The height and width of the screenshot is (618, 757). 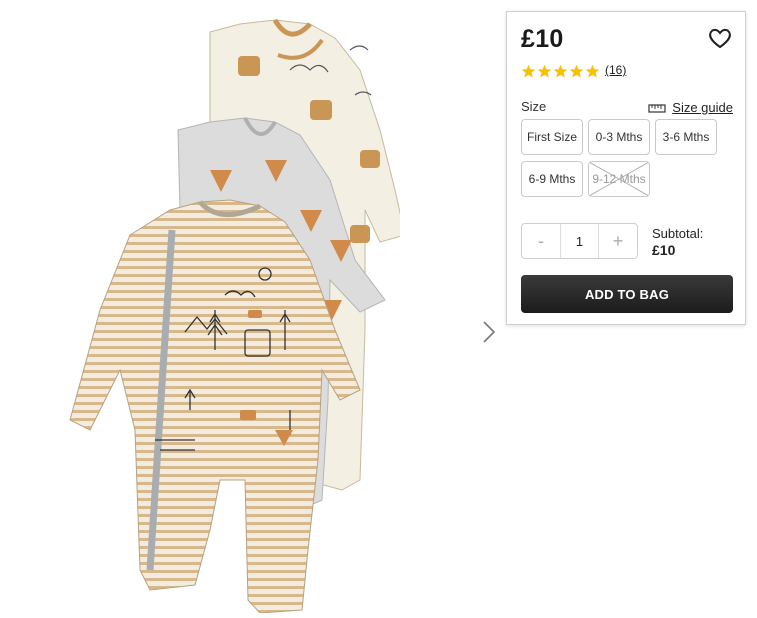 What do you see at coordinates (542, 39) in the screenshot?
I see `product-price: £10` at bounding box center [542, 39].